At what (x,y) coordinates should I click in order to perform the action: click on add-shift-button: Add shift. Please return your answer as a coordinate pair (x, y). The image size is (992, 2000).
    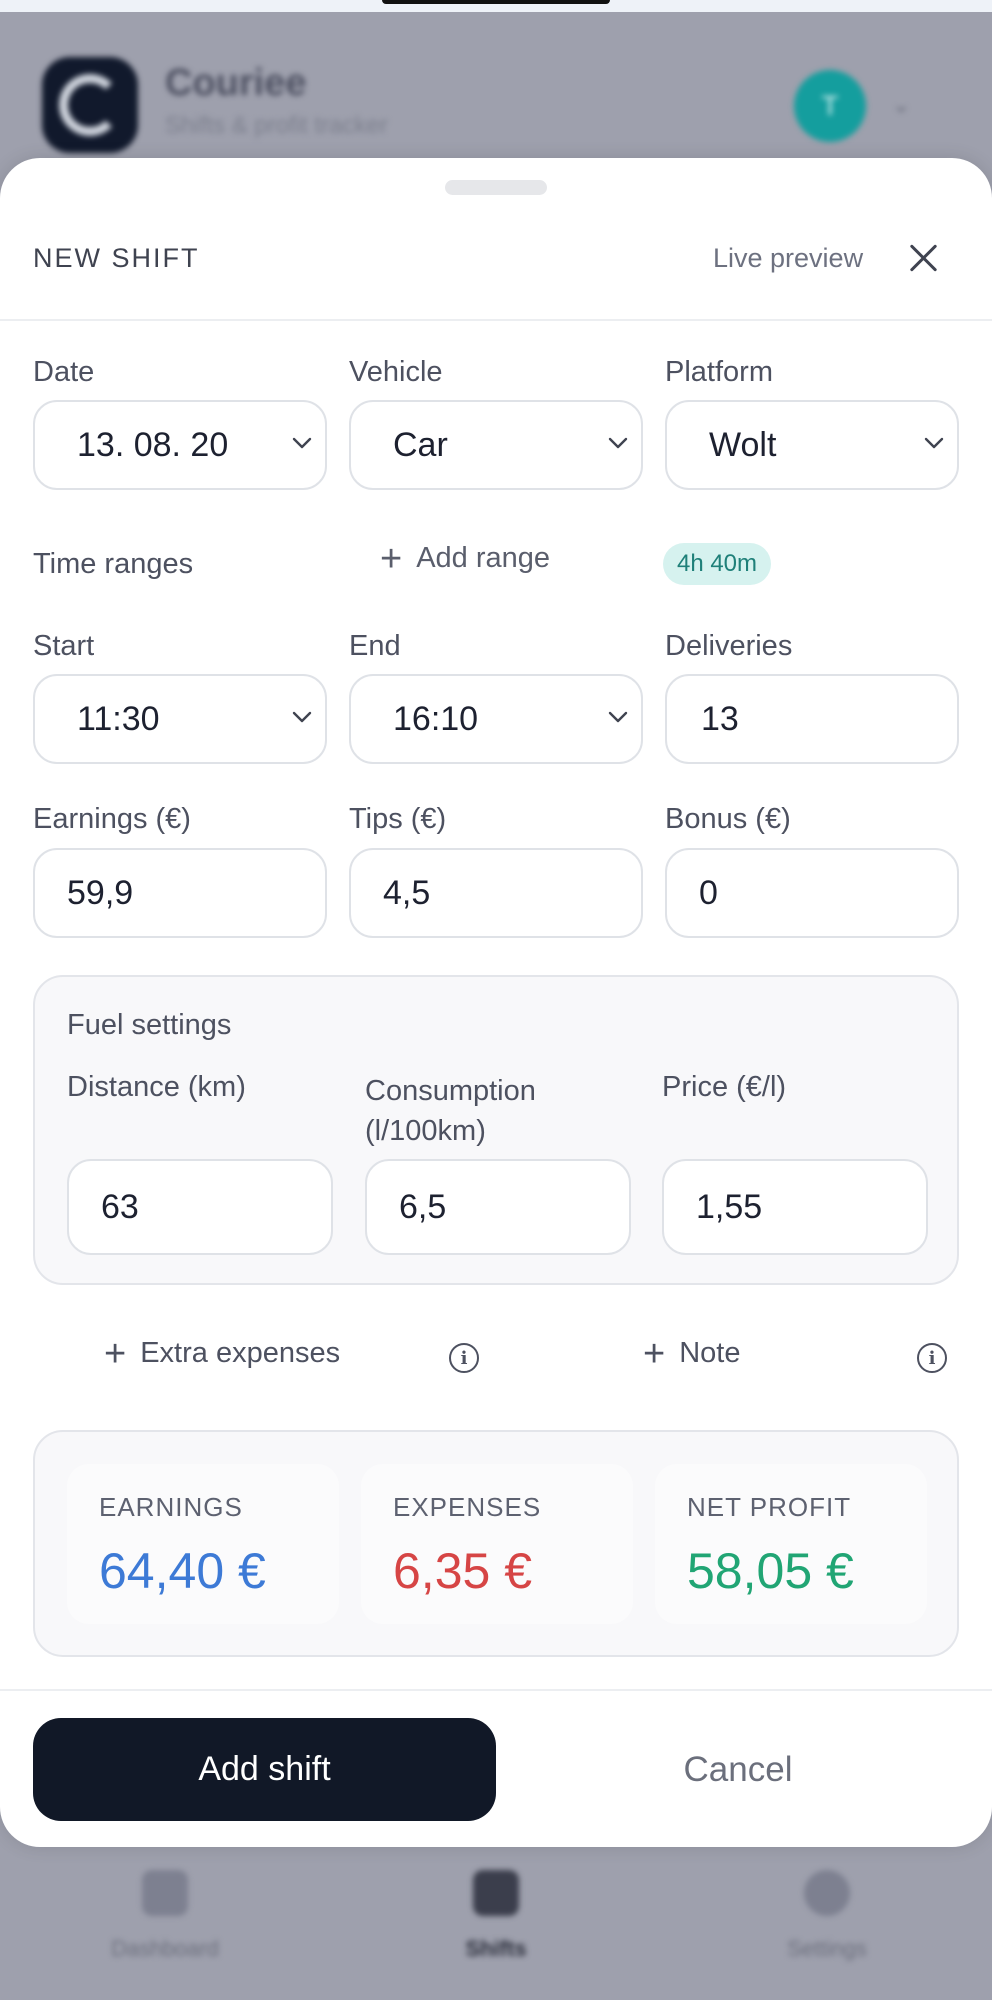
    Looking at the image, I should click on (264, 1769).